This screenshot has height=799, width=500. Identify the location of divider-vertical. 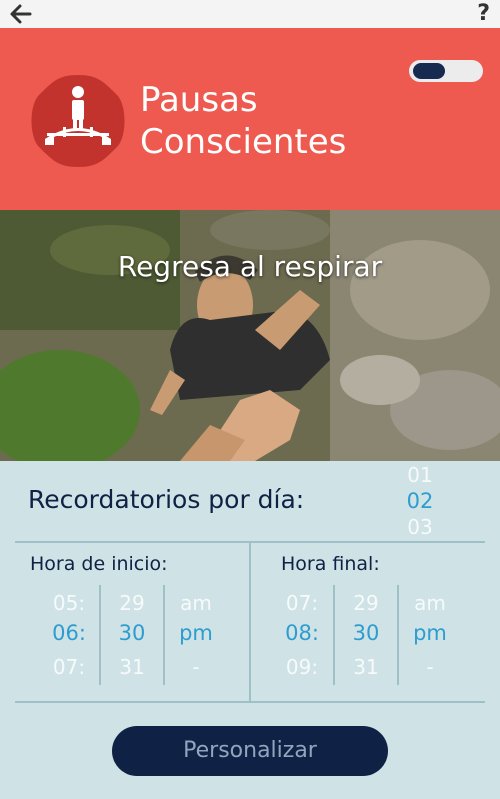
(250, 622).